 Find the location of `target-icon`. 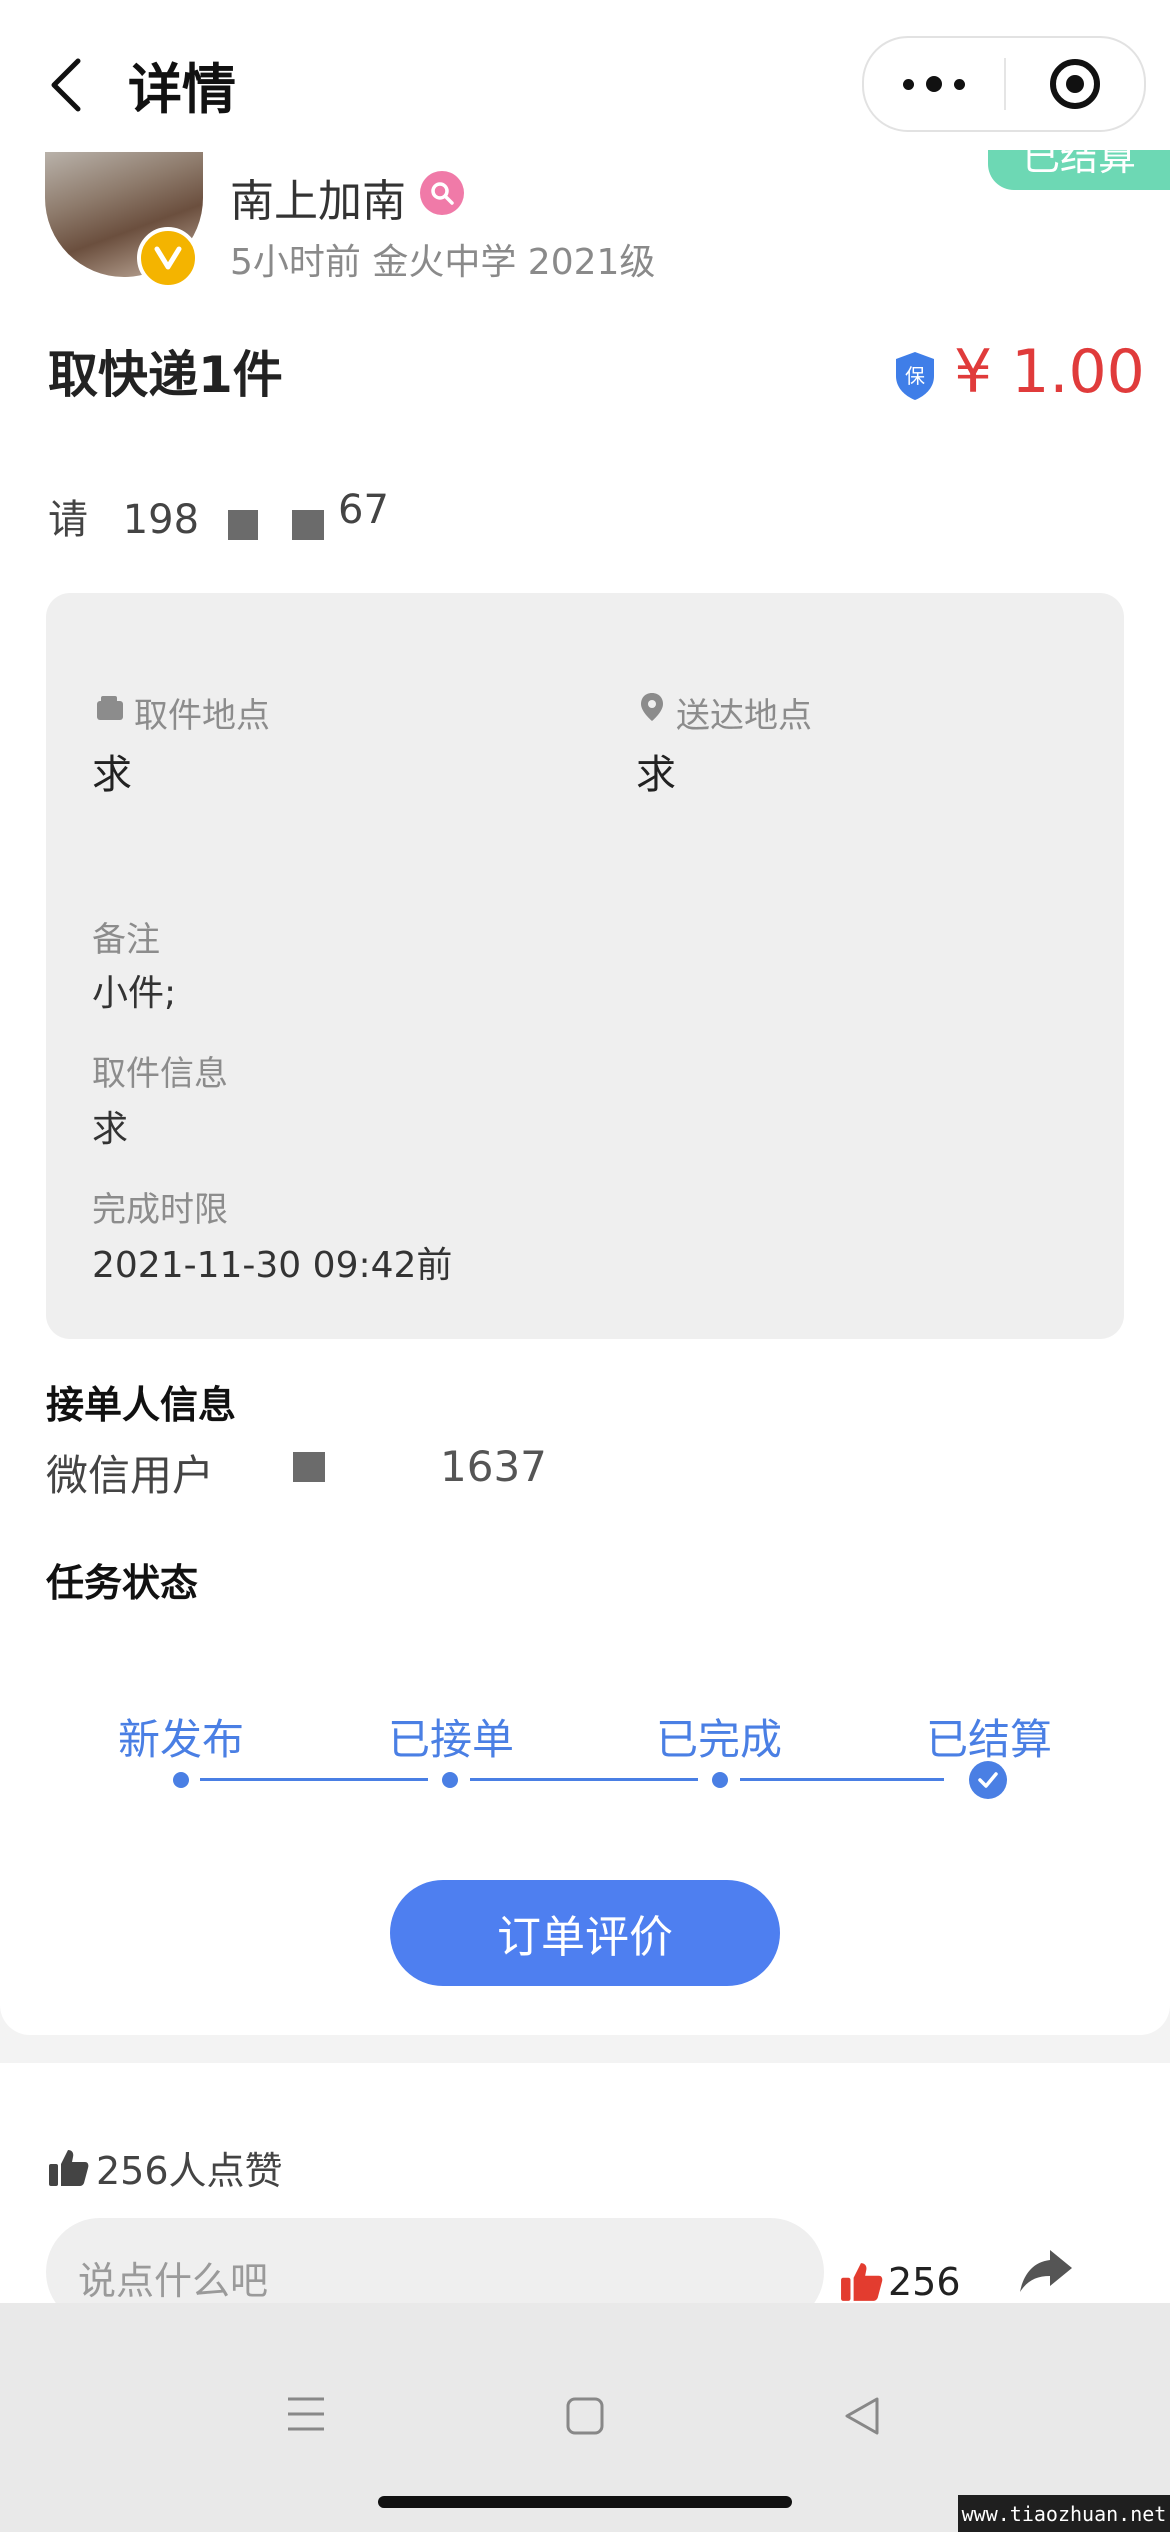

target-icon is located at coordinates (1075, 84).